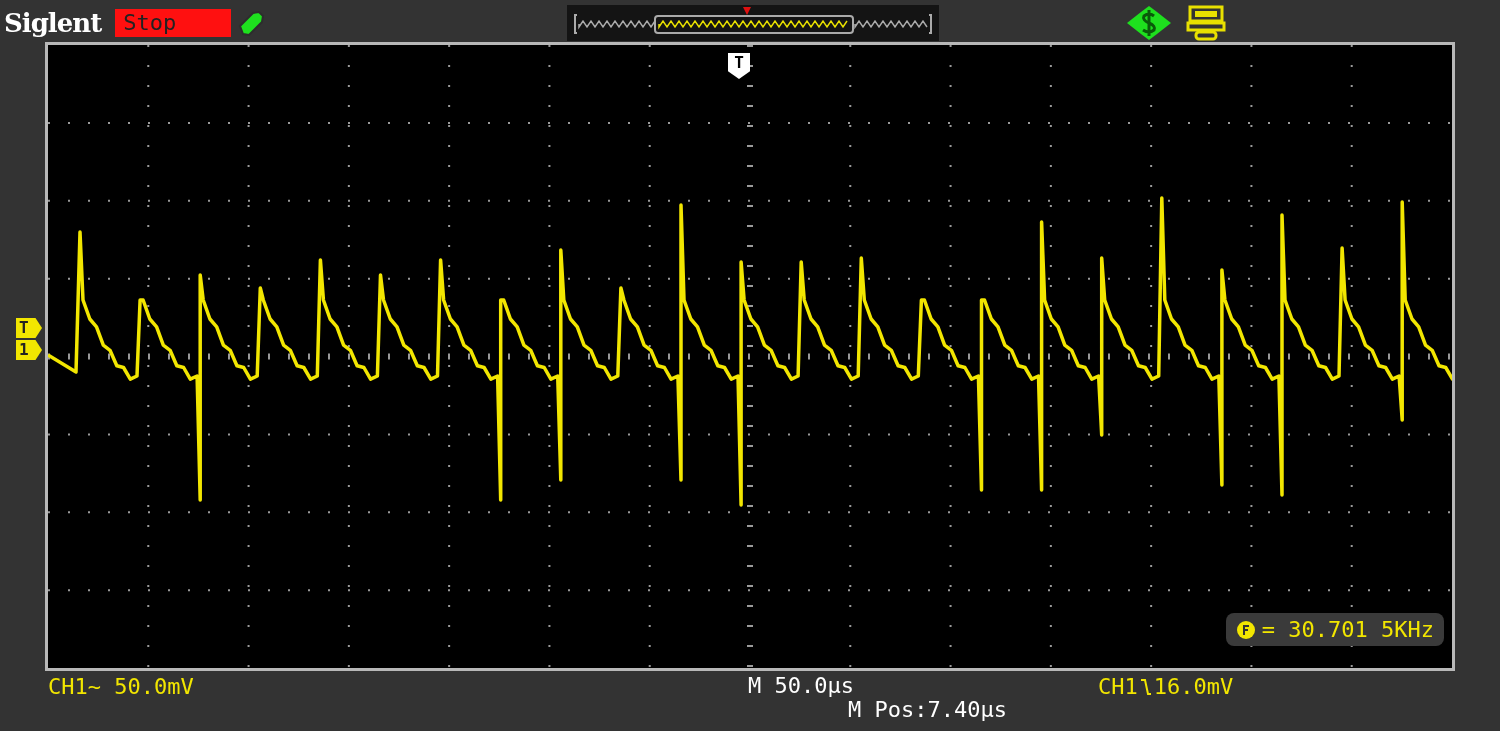  I want to click on frequency-counter-icon, so click(1245, 629).